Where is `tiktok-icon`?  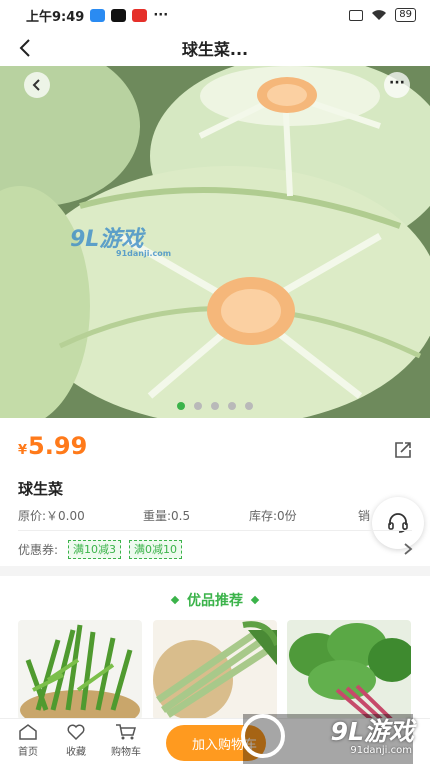 tiktok-icon is located at coordinates (119, 15).